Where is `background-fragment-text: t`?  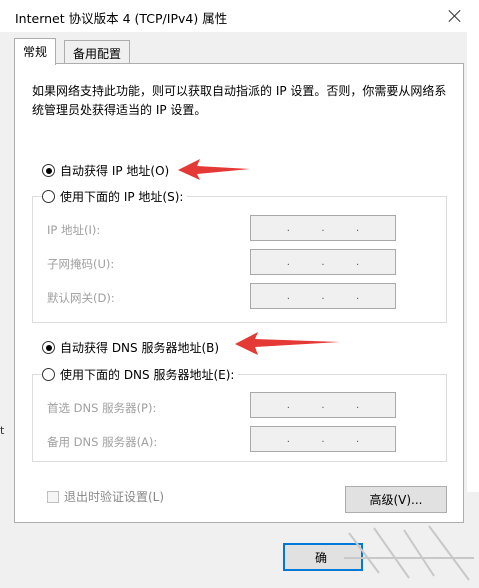 background-fragment-text: t is located at coordinates (2, 430).